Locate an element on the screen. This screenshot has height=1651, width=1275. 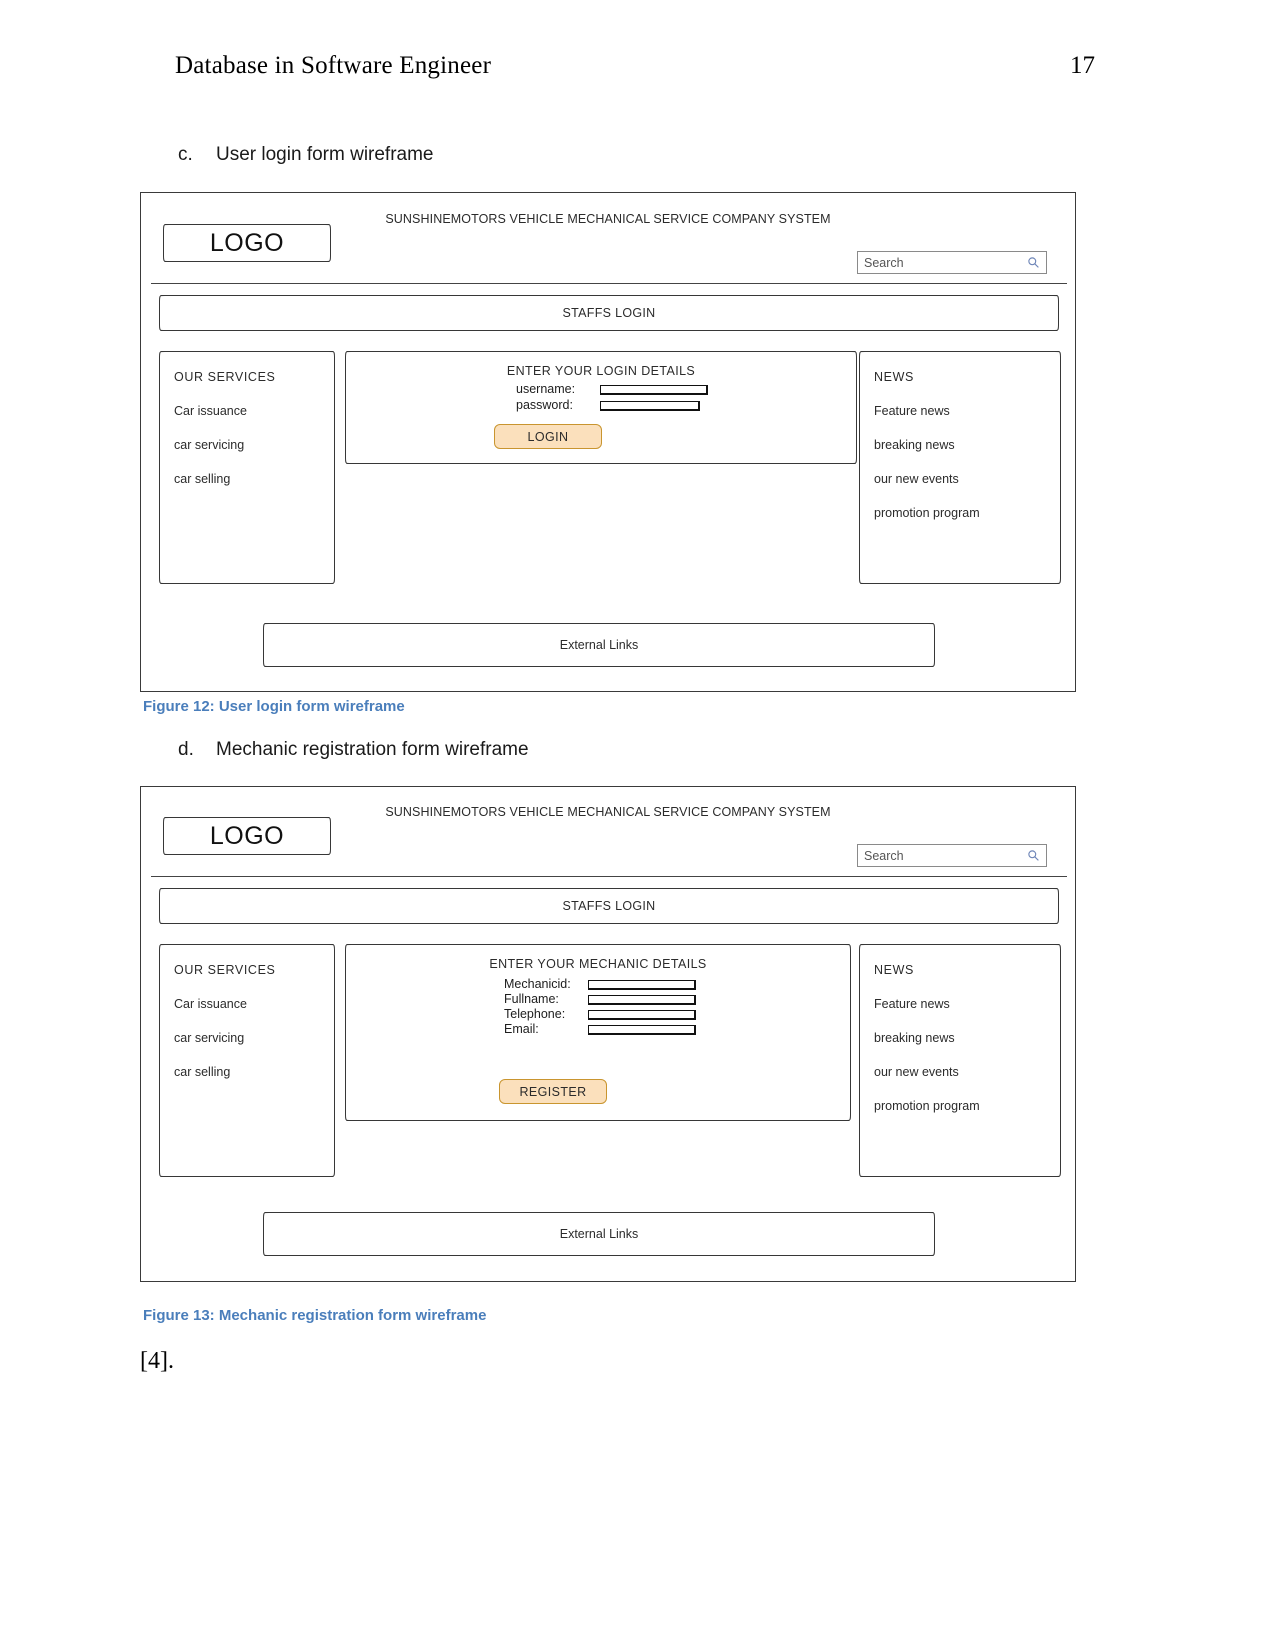
mechanicid-field-row: Mechanicid: is located at coordinates (600, 984).